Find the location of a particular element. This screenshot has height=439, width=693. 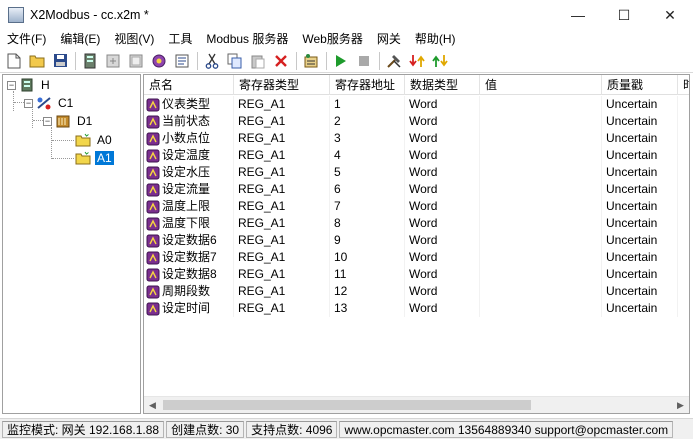

table-row: 设定温度 REG_A1 4 Word Uncertain is located at coordinates (416, 155).